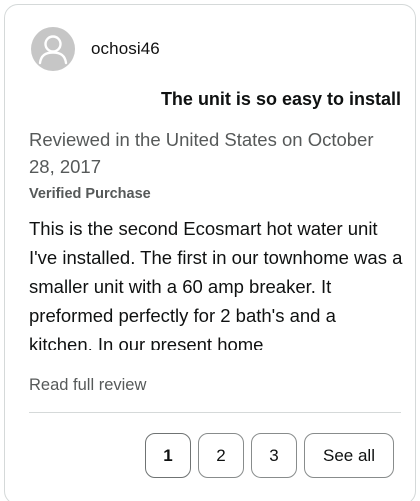  Describe the element at coordinates (125, 49) in the screenshot. I see `reviewer-name: ochosi46` at that location.